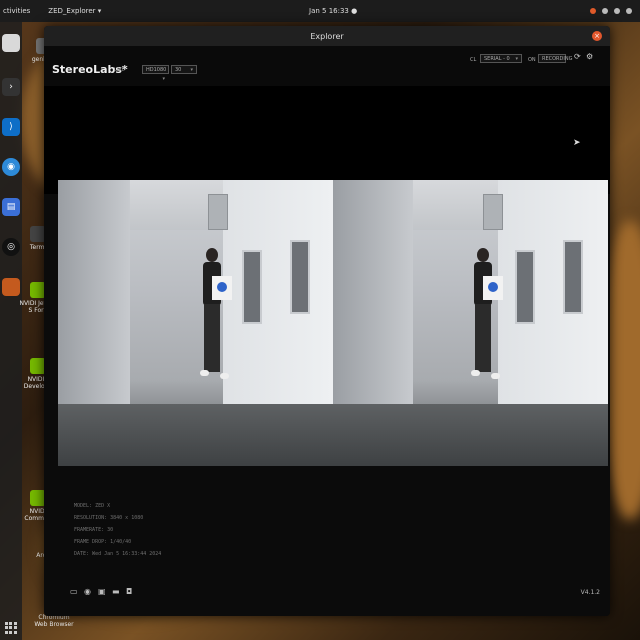 The width and height of the screenshot is (640, 640). I want to click on fps-select: 30 ▾, so click(184, 69).